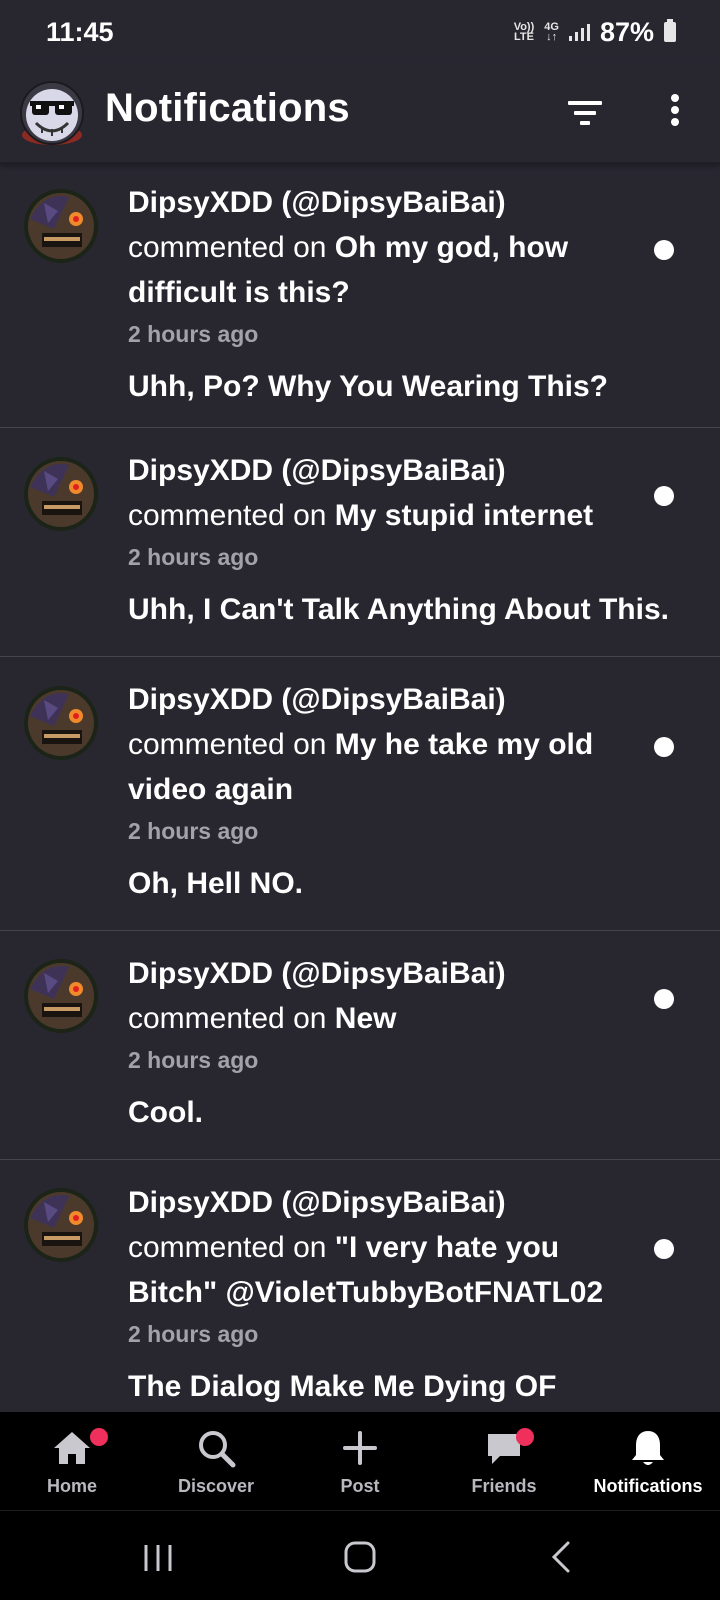 This screenshot has height=1600, width=720. I want to click on status-icons: Vo)) LTE 4G ↓↑ 87%, so click(595, 32).